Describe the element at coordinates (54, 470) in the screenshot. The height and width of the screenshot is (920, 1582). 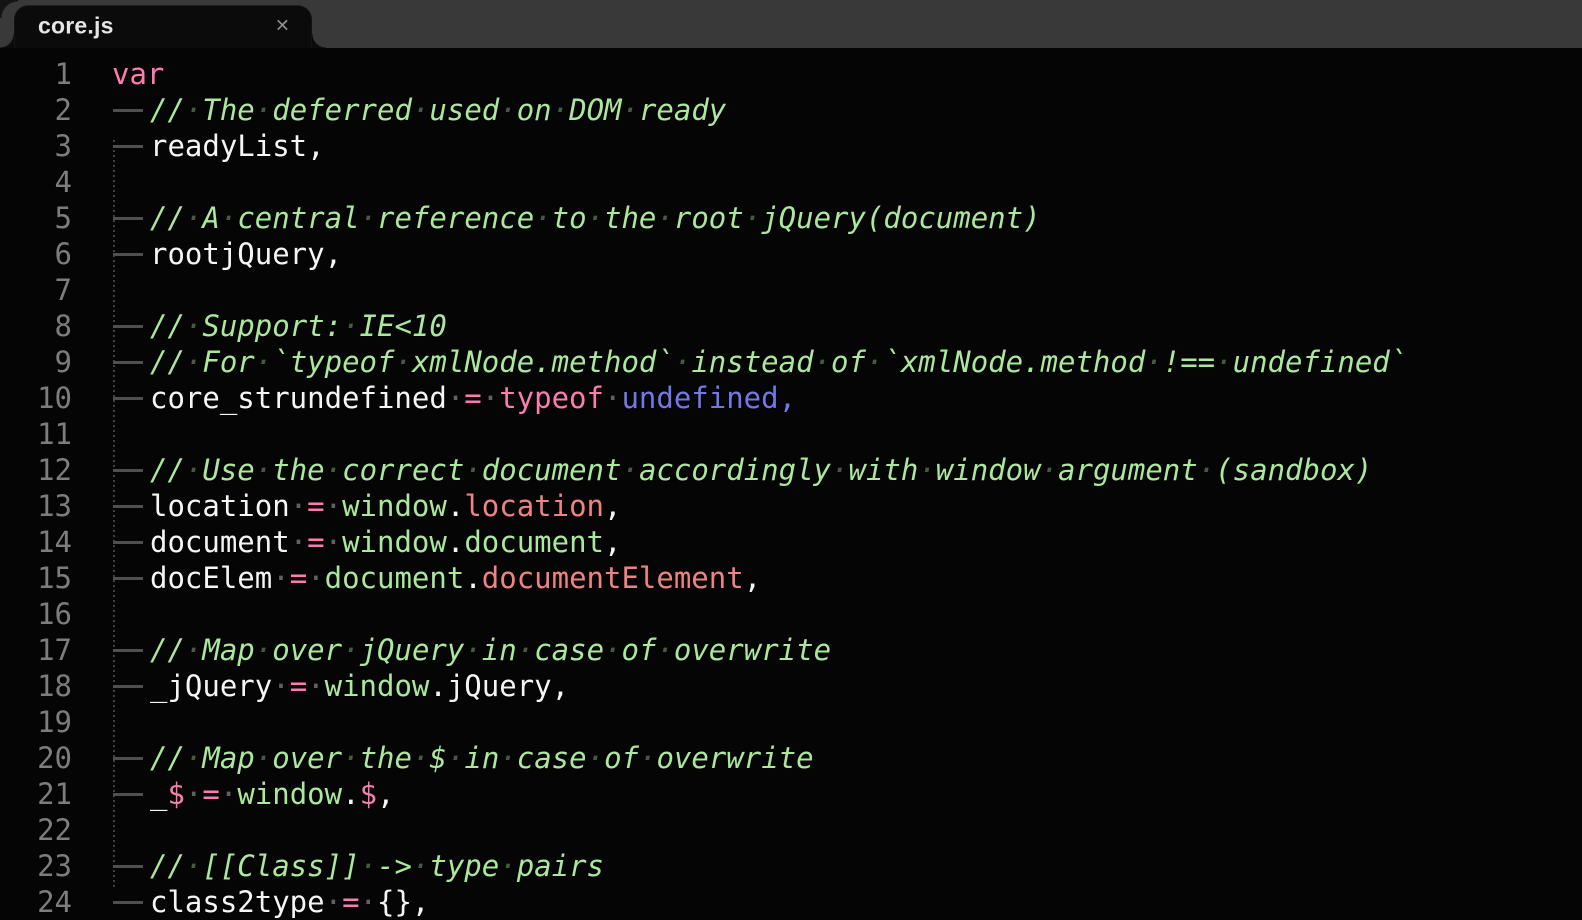
I see `line-number: 12` at that location.